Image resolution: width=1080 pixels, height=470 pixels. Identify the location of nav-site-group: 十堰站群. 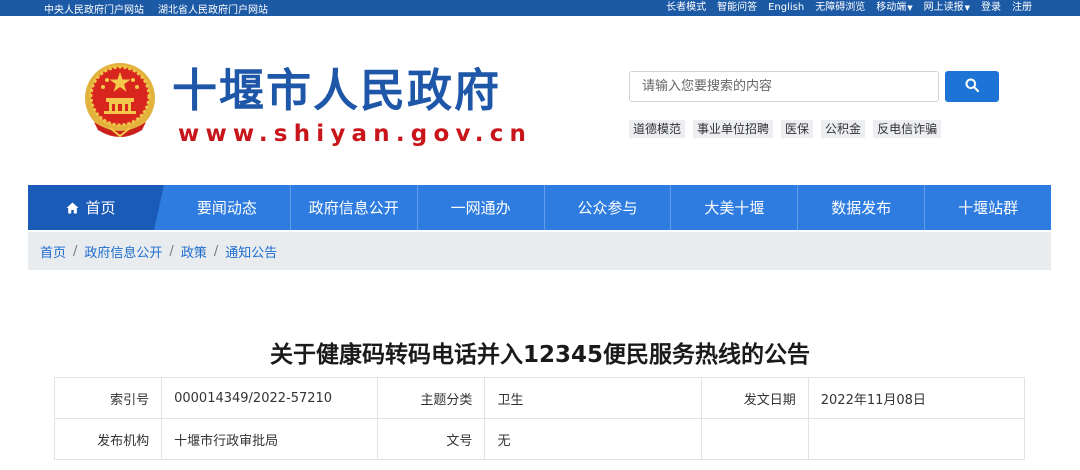
(987, 207).